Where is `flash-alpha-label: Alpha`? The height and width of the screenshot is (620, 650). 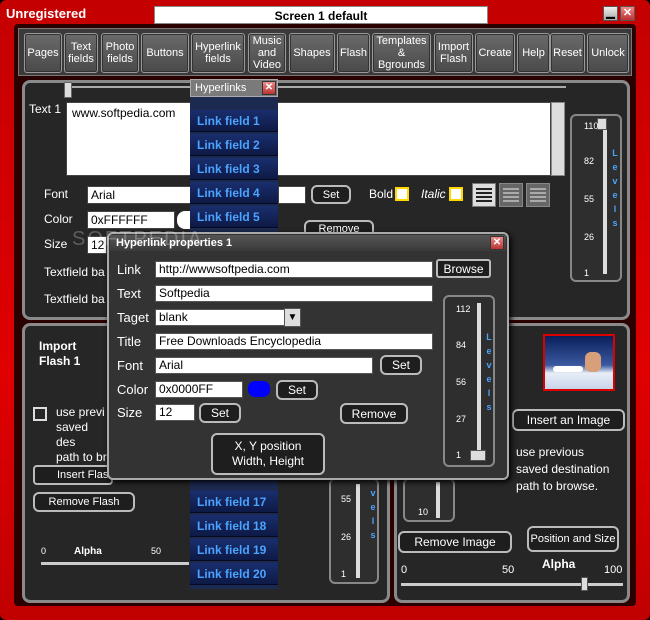
flash-alpha-label: Alpha is located at coordinates (88, 551).